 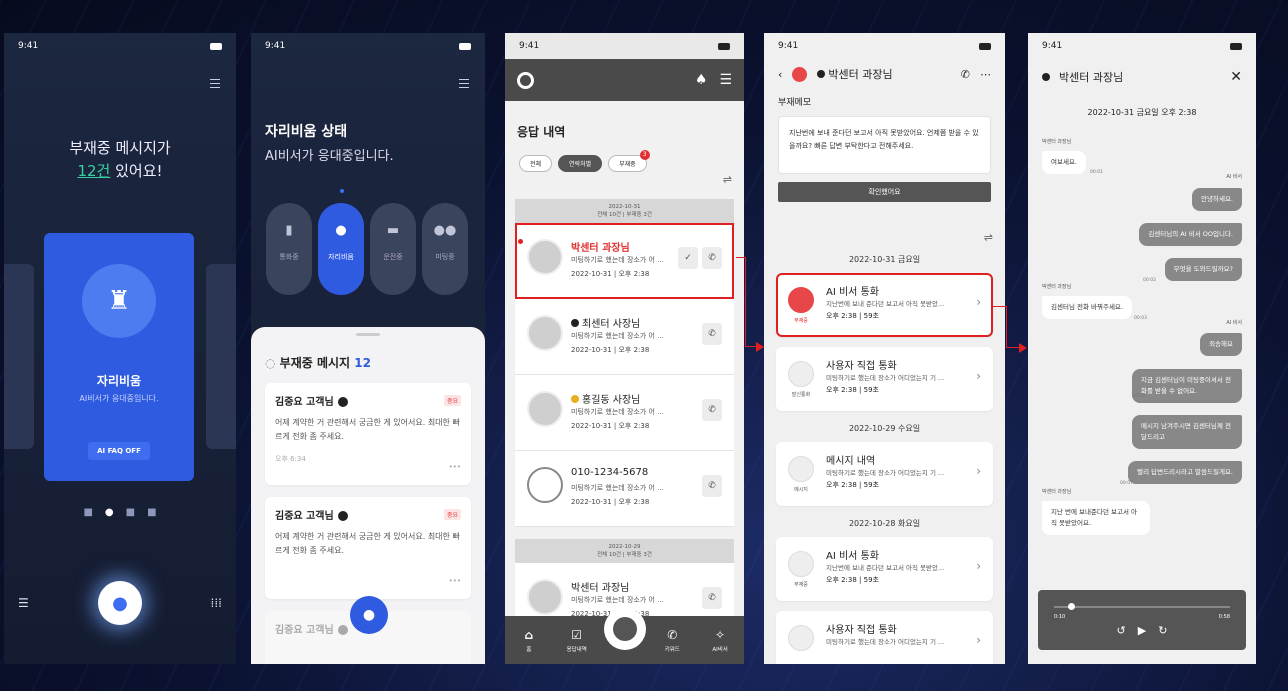 I want to click on confirm-button: 확인했어요, so click(x=884, y=192).